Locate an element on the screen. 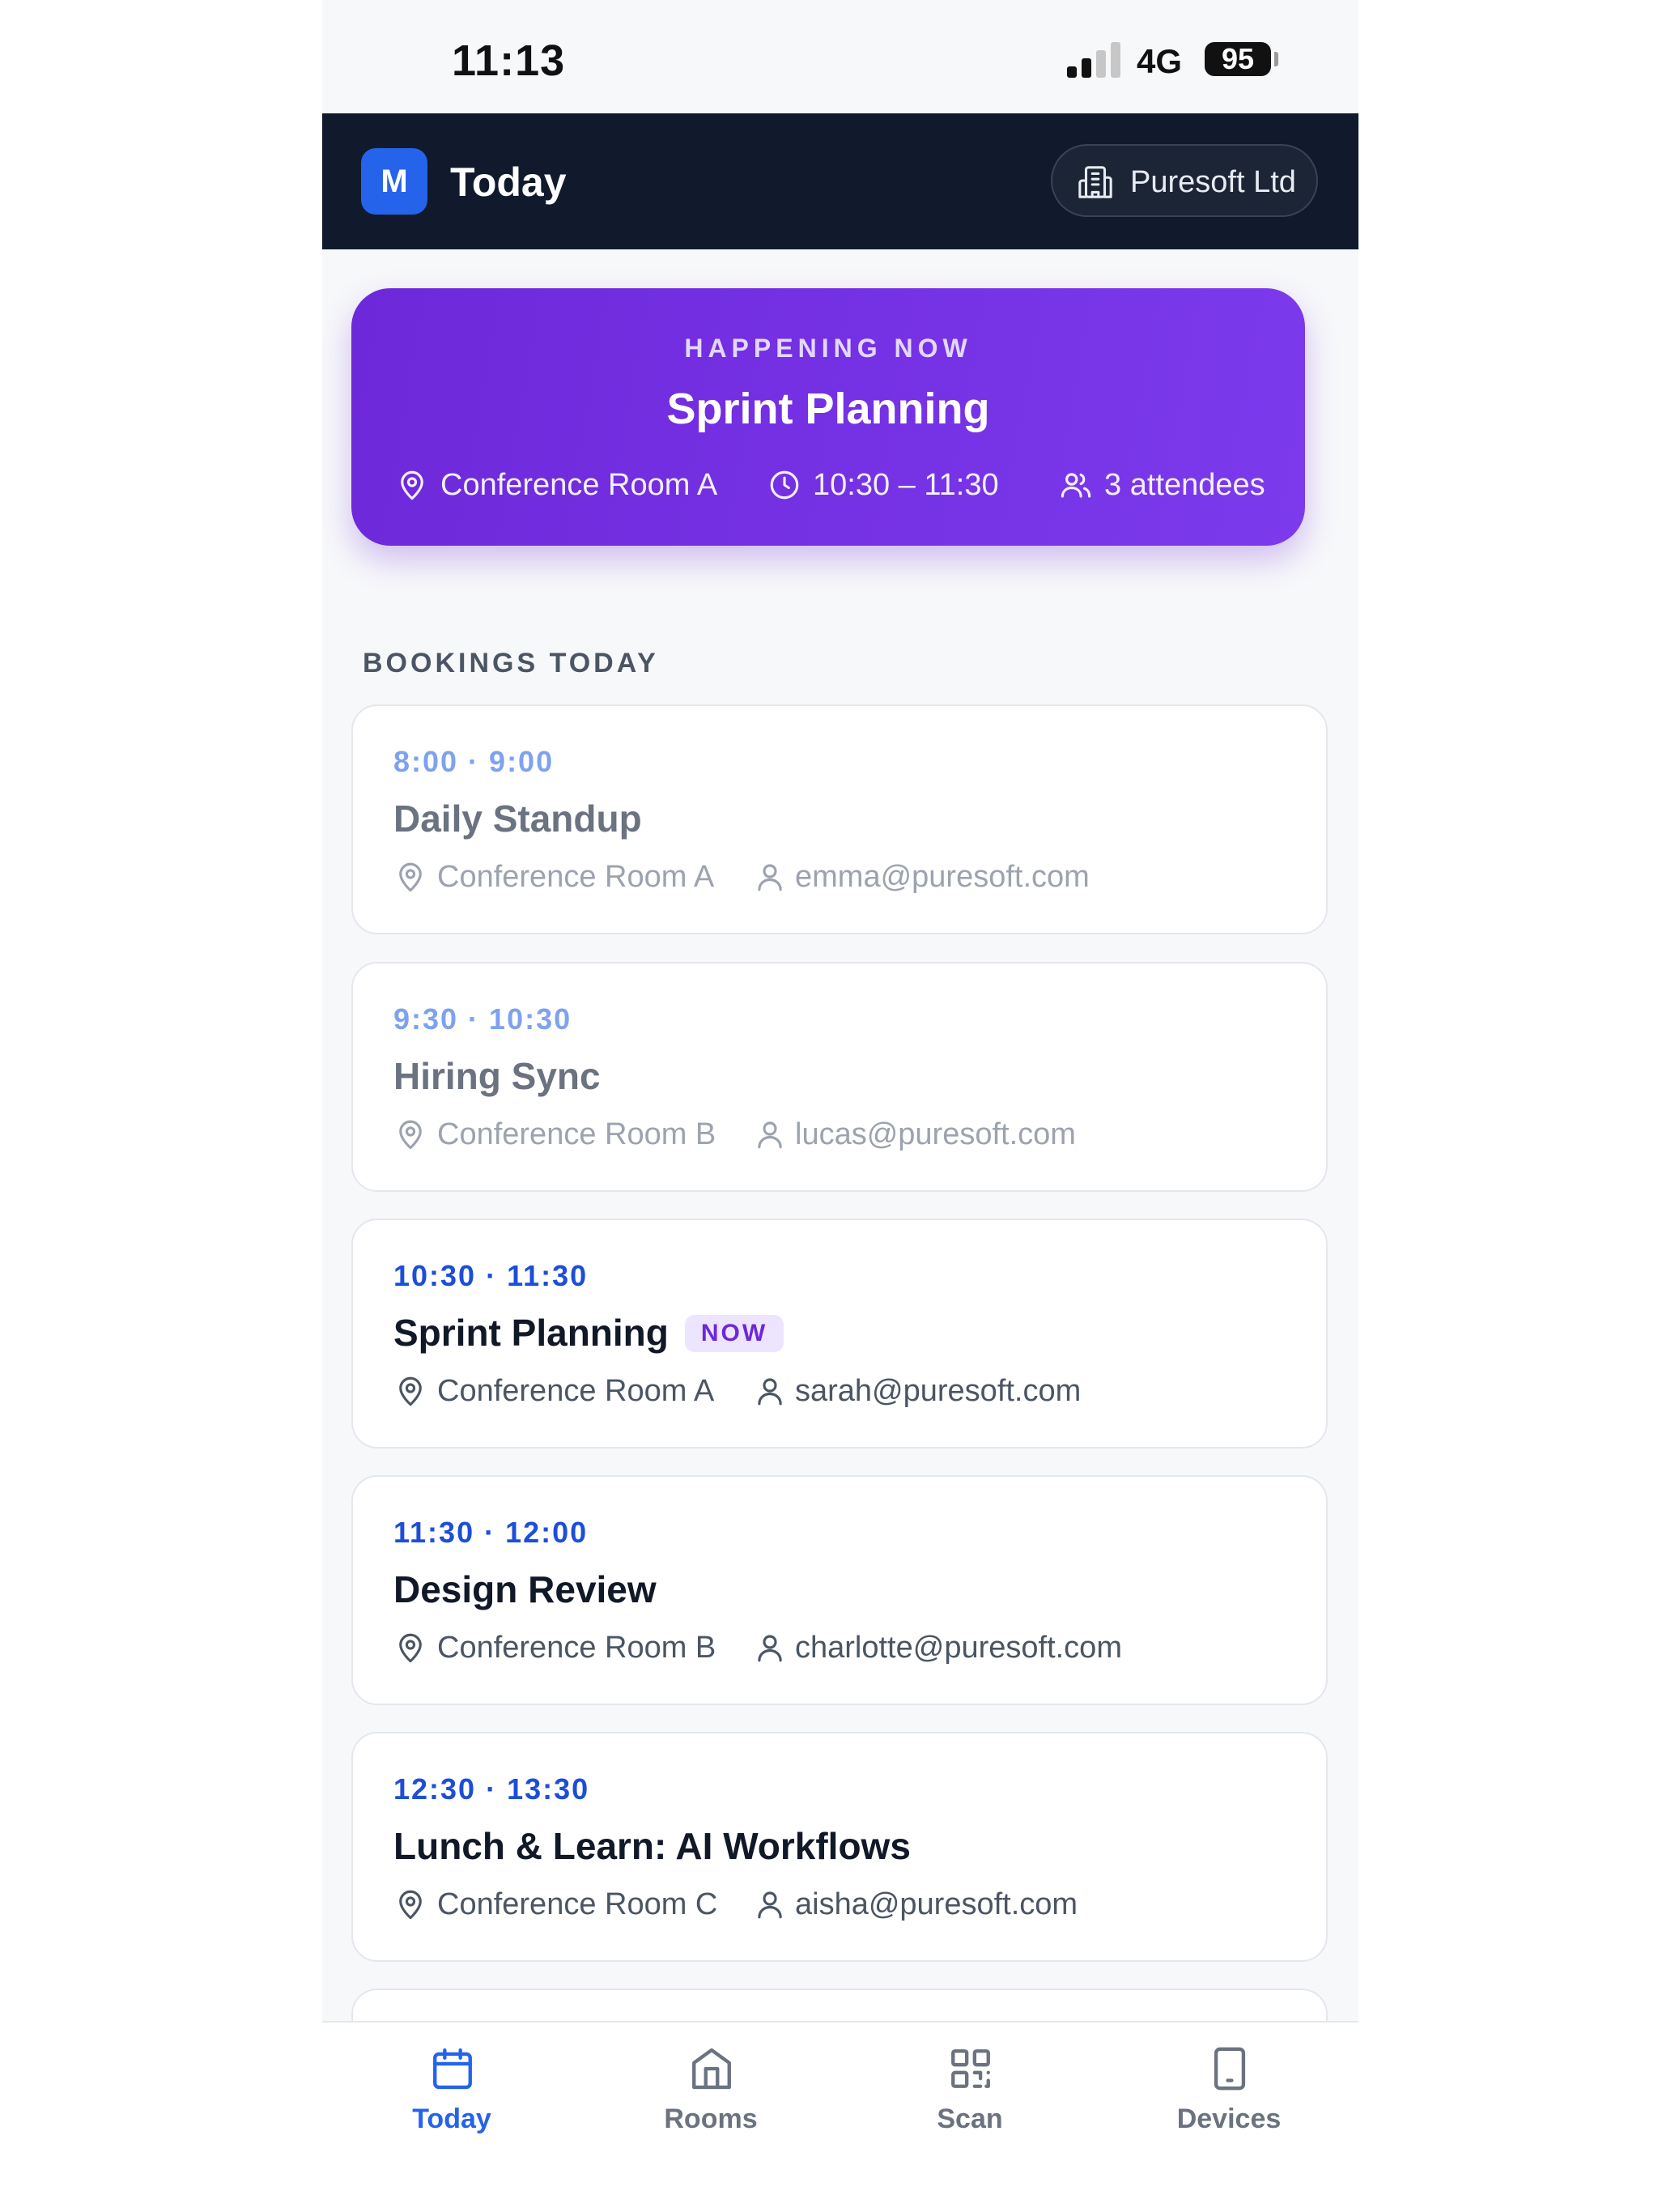 The height and width of the screenshot is (2212, 1658). calendar-icon is located at coordinates (452, 2069).